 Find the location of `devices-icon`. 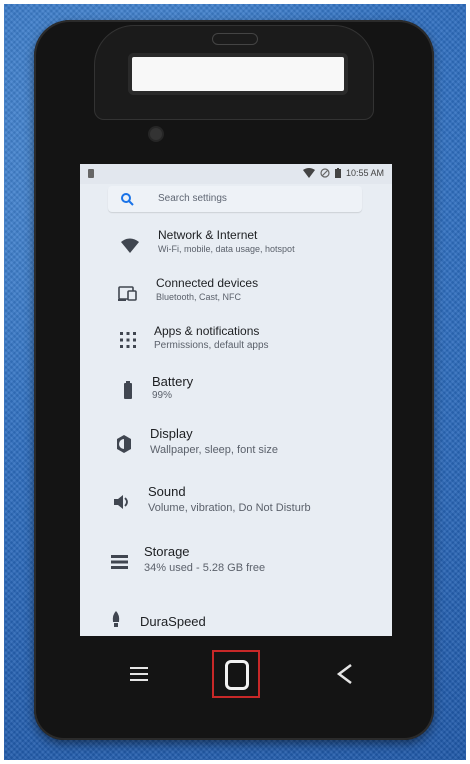

devices-icon is located at coordinates (127, 293).